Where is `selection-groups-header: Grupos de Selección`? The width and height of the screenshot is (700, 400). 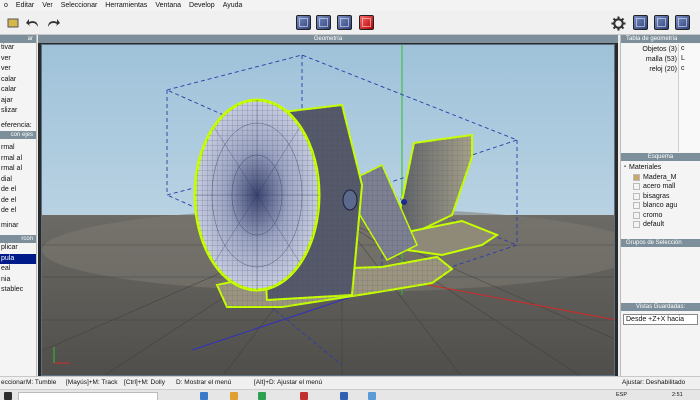 selection-groups-header: Grupos de Selección is located at coordinates (660, 243).